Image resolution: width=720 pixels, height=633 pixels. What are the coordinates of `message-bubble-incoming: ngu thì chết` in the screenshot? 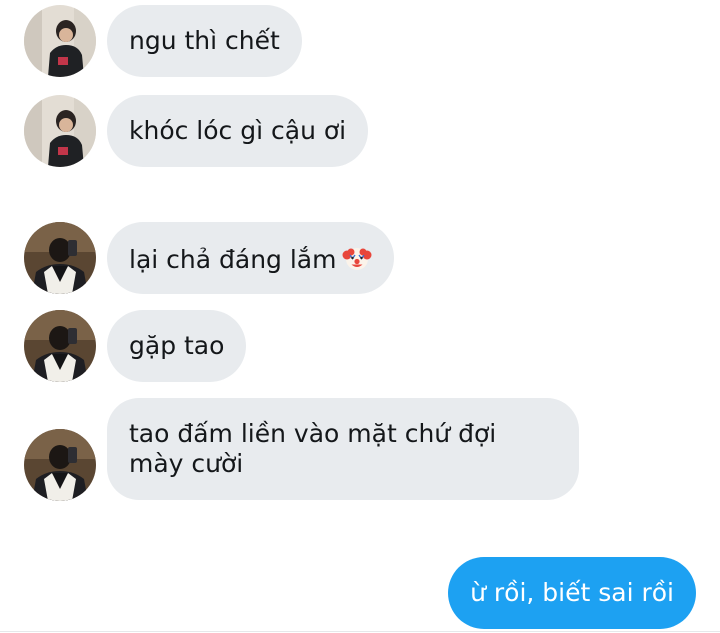 It's located at (204, 41).